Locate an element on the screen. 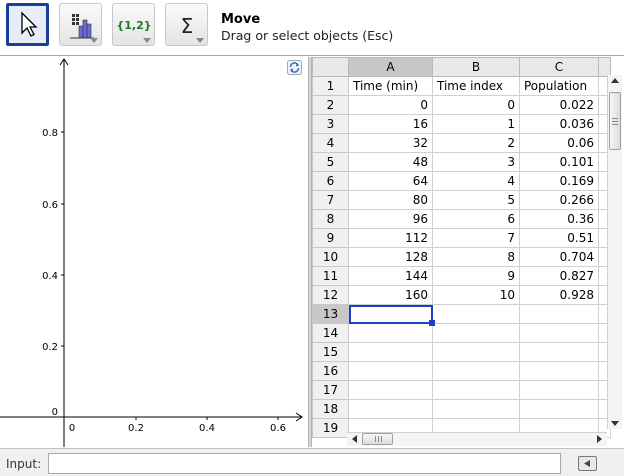 Image resolution: width=624 pixels, height=476 pixels. move-tool-button is located at coordinates (27, 24).